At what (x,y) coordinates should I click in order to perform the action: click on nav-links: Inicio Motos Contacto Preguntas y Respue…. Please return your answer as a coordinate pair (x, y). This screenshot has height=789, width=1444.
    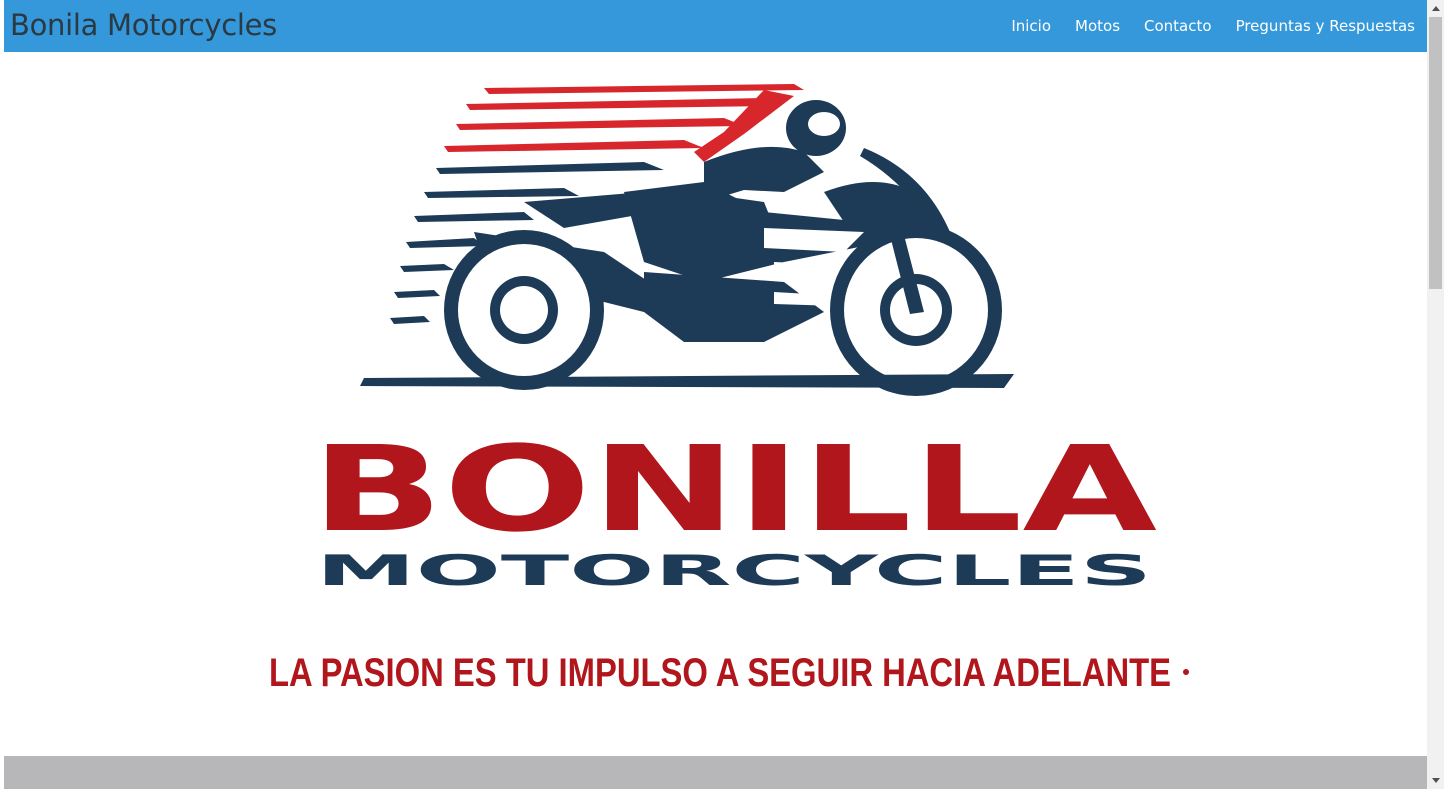
    Looking at the image, I should click on (1213, 26).